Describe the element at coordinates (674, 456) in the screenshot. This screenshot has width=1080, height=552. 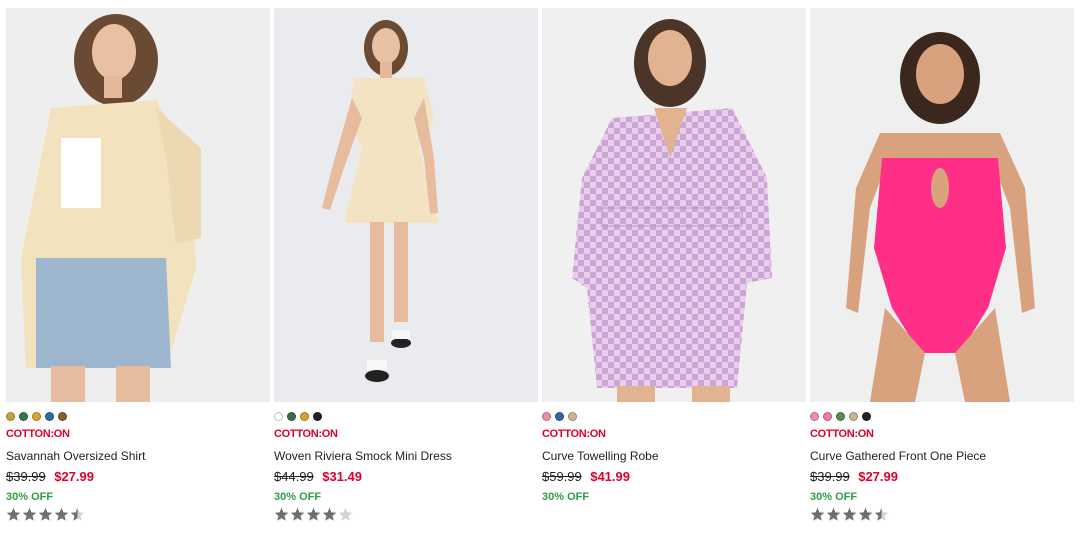
I see `product-name: Curve Towelling Robe` at that location.